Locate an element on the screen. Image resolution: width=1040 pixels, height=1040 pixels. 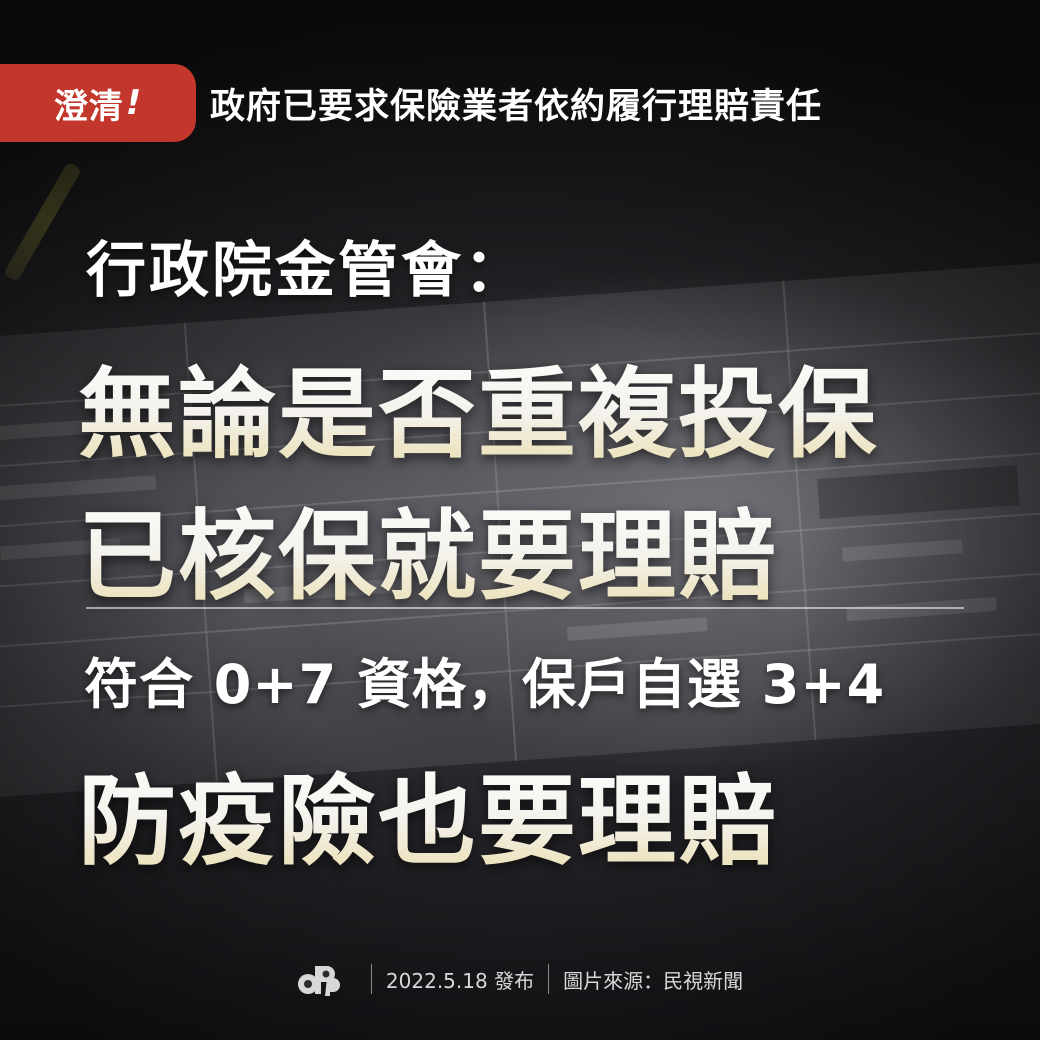
condition-line: 符合 0+7 資格，保戶自選 3+4 is located at coordinates (485, 684).